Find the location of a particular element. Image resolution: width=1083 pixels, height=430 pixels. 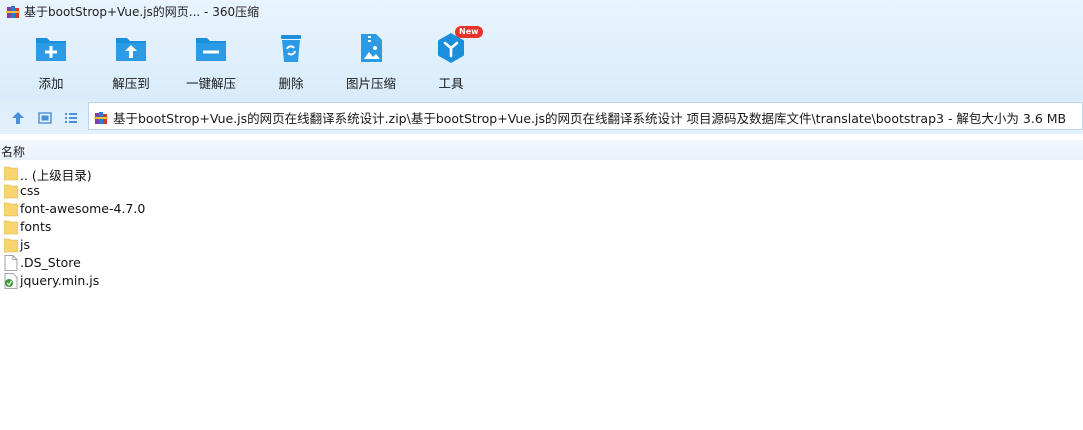

tools-button-label: 工具 is located at coordinates (451, 83).